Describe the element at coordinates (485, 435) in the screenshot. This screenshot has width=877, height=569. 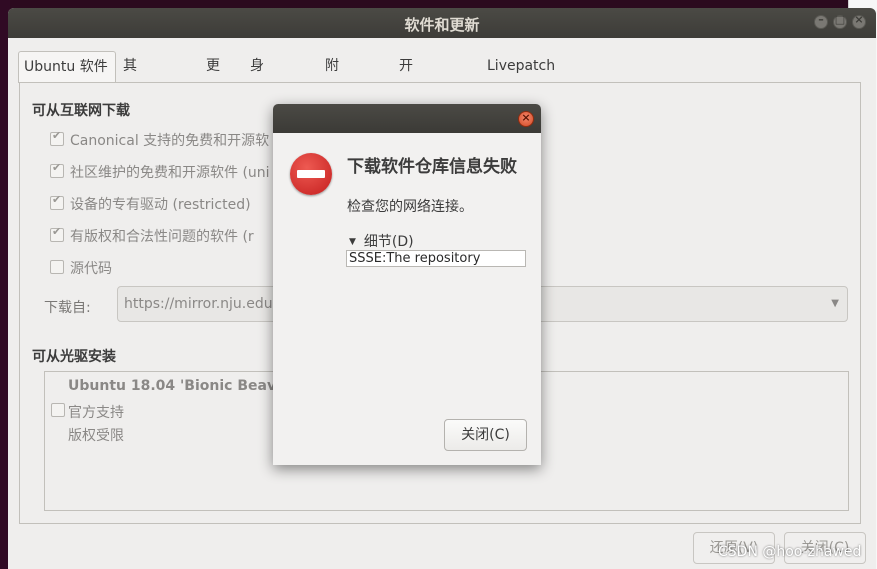
I see `dialog-close-button: 关闭(C)` at that location.